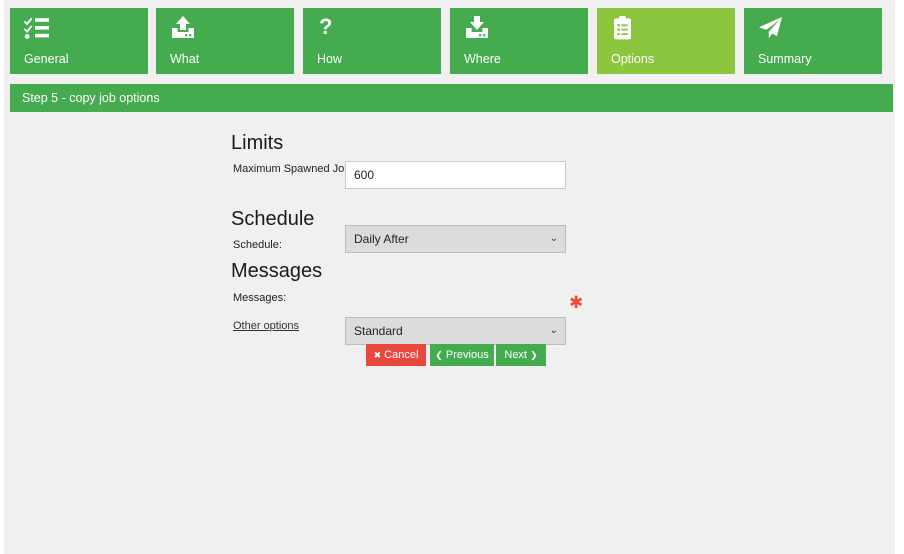 Image resolution: width=904 pixels, height=554 pixels. What do you see at coordinates (378, 331) in the screenshot?
I see `messages-select-value: Standard` at bounding box center [378, 331].